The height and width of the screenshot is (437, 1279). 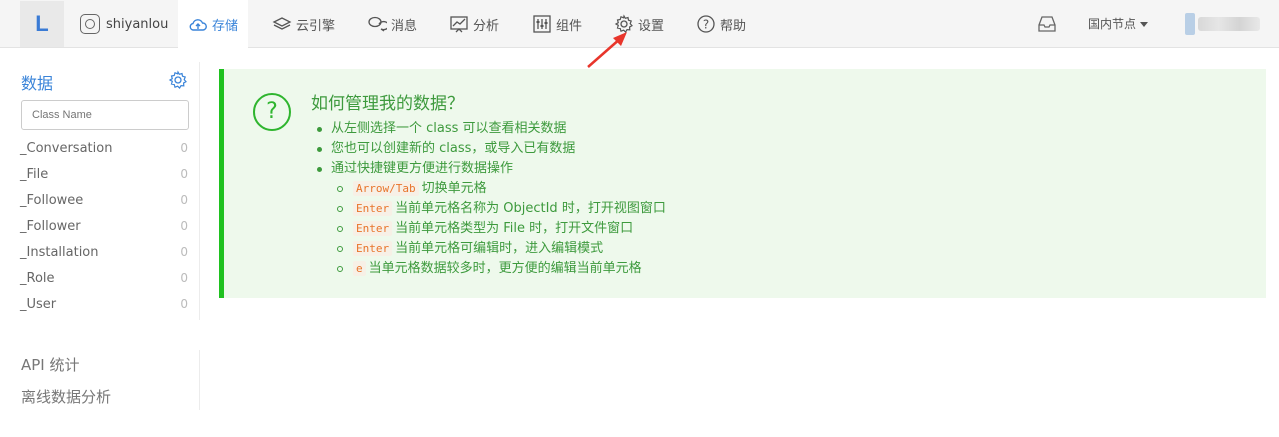 I want to click on region-dropdown: 国内节点, so click(x=1118, y=23).